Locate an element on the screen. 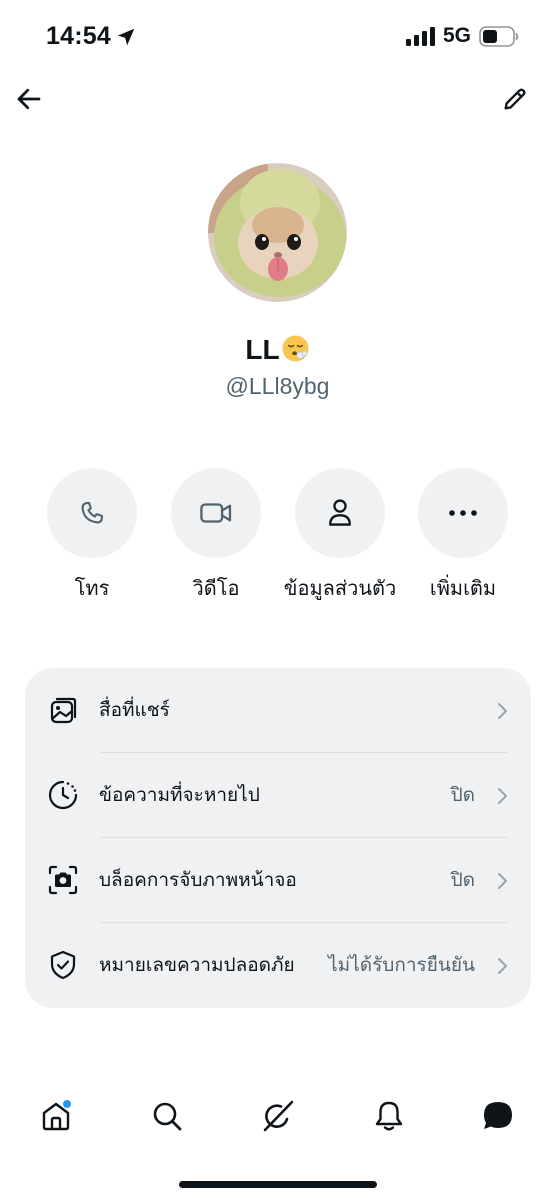  avatar-image is located at coordinates (277, 232).